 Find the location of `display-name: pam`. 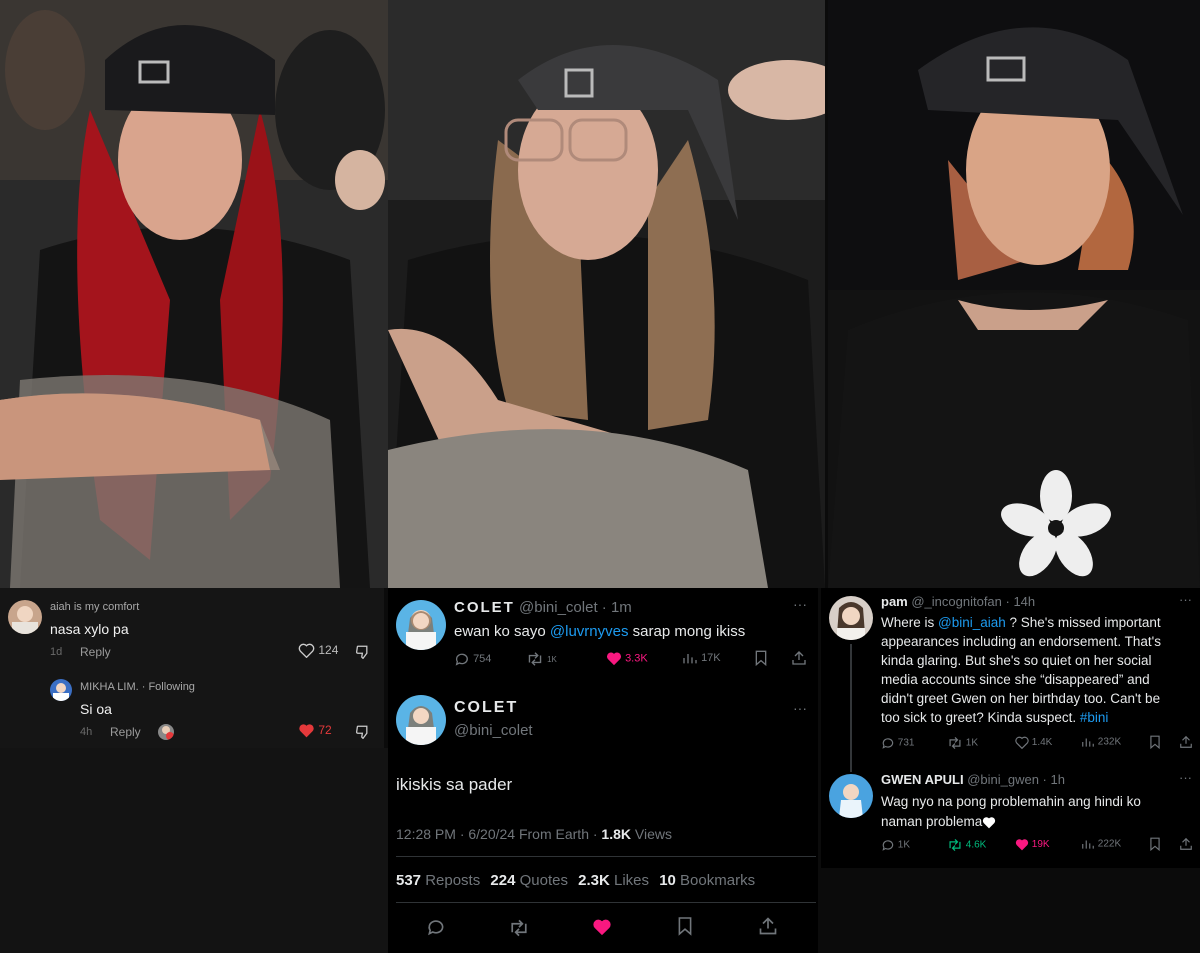

display-name: pam is located at coordinates (894, 601).